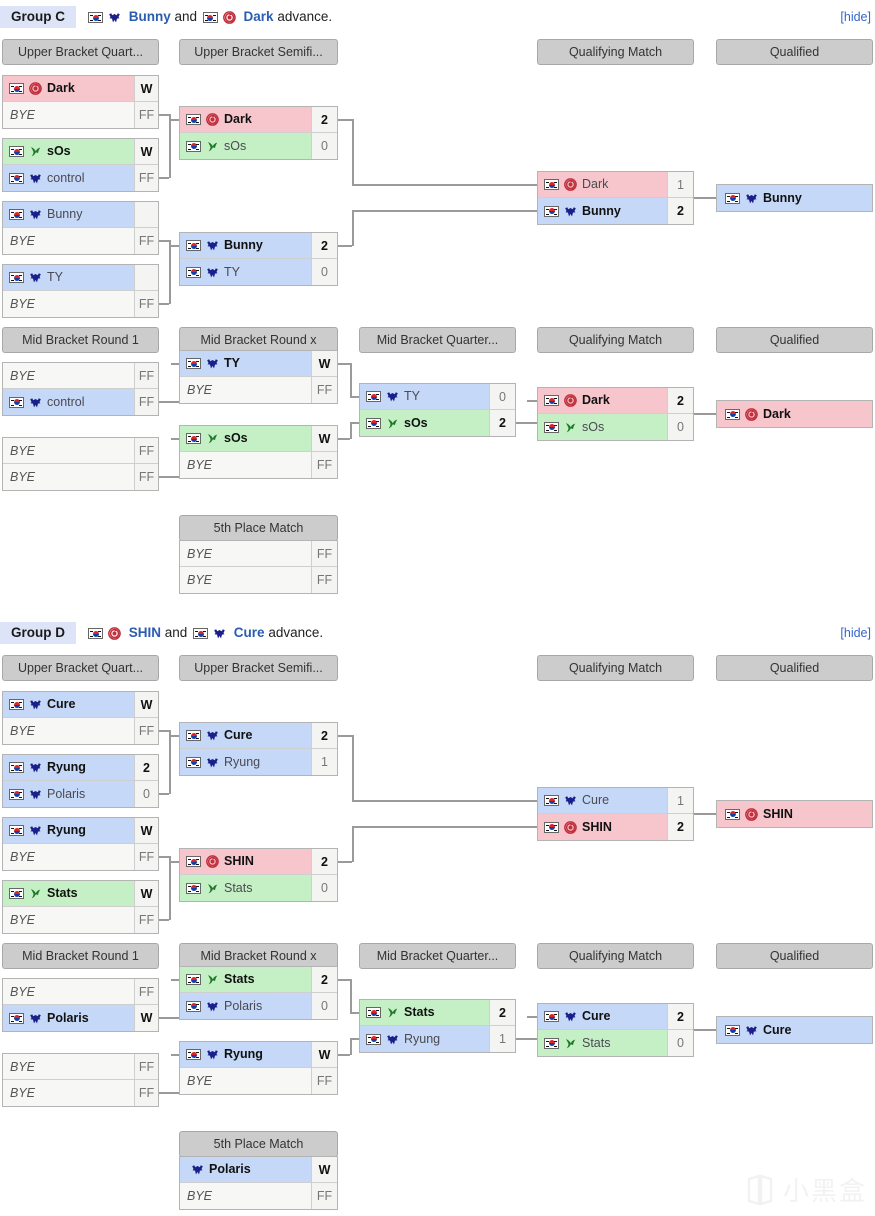 This screenshot has height=1216, width=875. I want to click on match-box: sOs W BYE FF, so click(258, 452).